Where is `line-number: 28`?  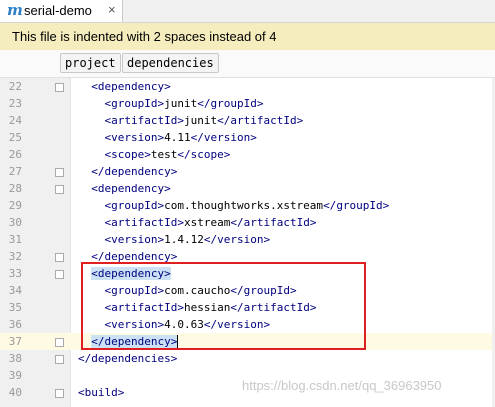
line-number: 28 is located at coordinates (15, 188).